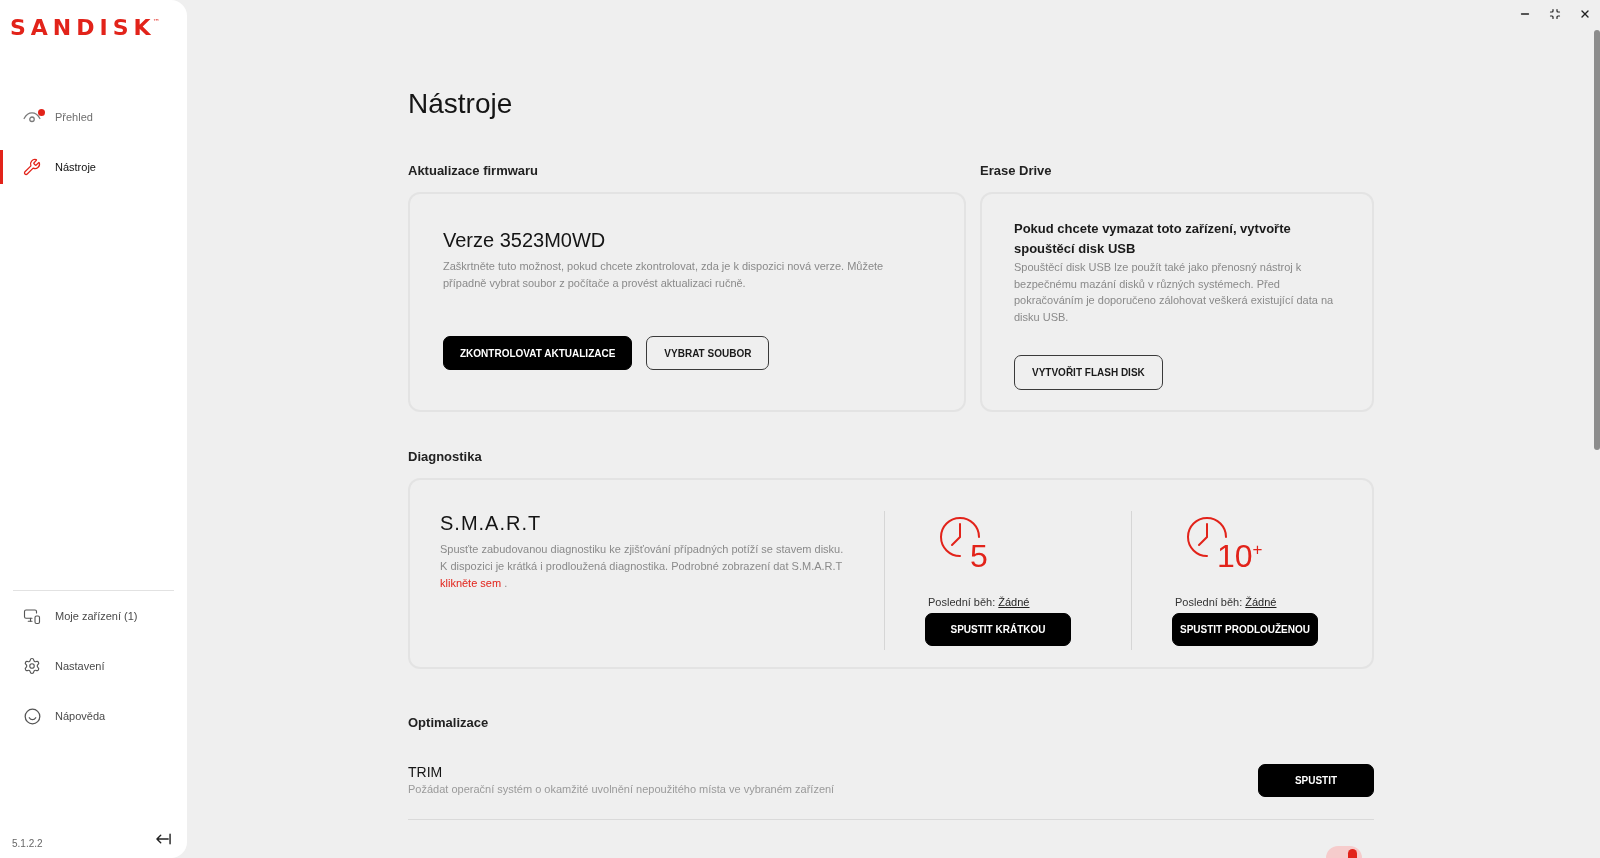 This screenshot has width=1600, height=858. What do you see at coordinates (538, 353) in the screenshot?
I see `check-updates-button: ZKONTROLOVAT AKTUALIZACE` at bounding box center [538, 353].